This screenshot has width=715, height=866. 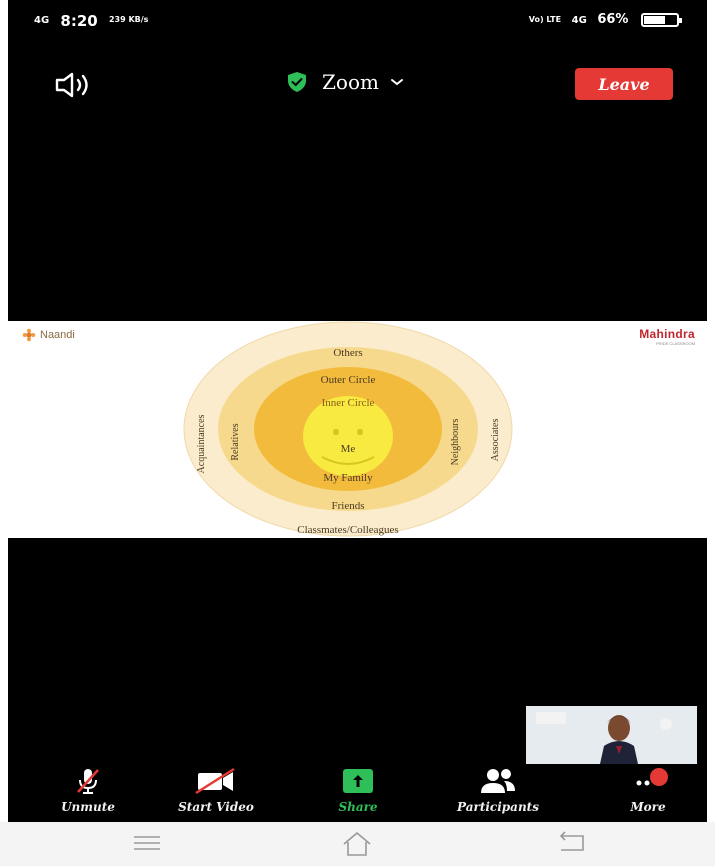 What do you see at coordinates (495, 440) in the screenshot?
I see `label-associates: Associates` at bounding box center [495, 440].